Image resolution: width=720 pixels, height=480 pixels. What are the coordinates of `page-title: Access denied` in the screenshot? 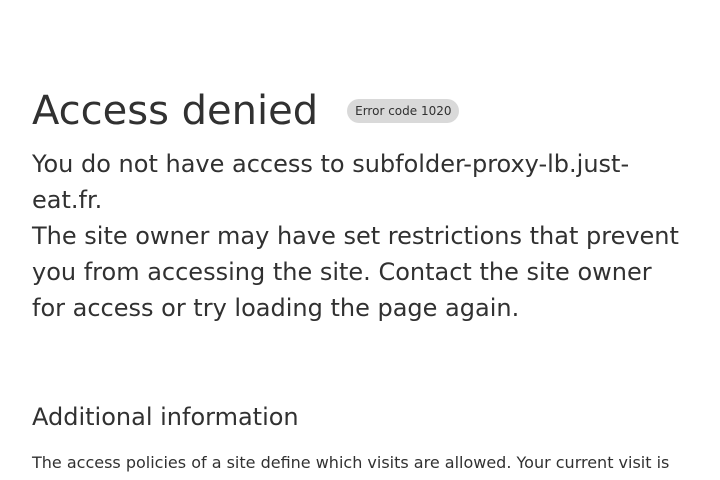 It's located at (175, 111).